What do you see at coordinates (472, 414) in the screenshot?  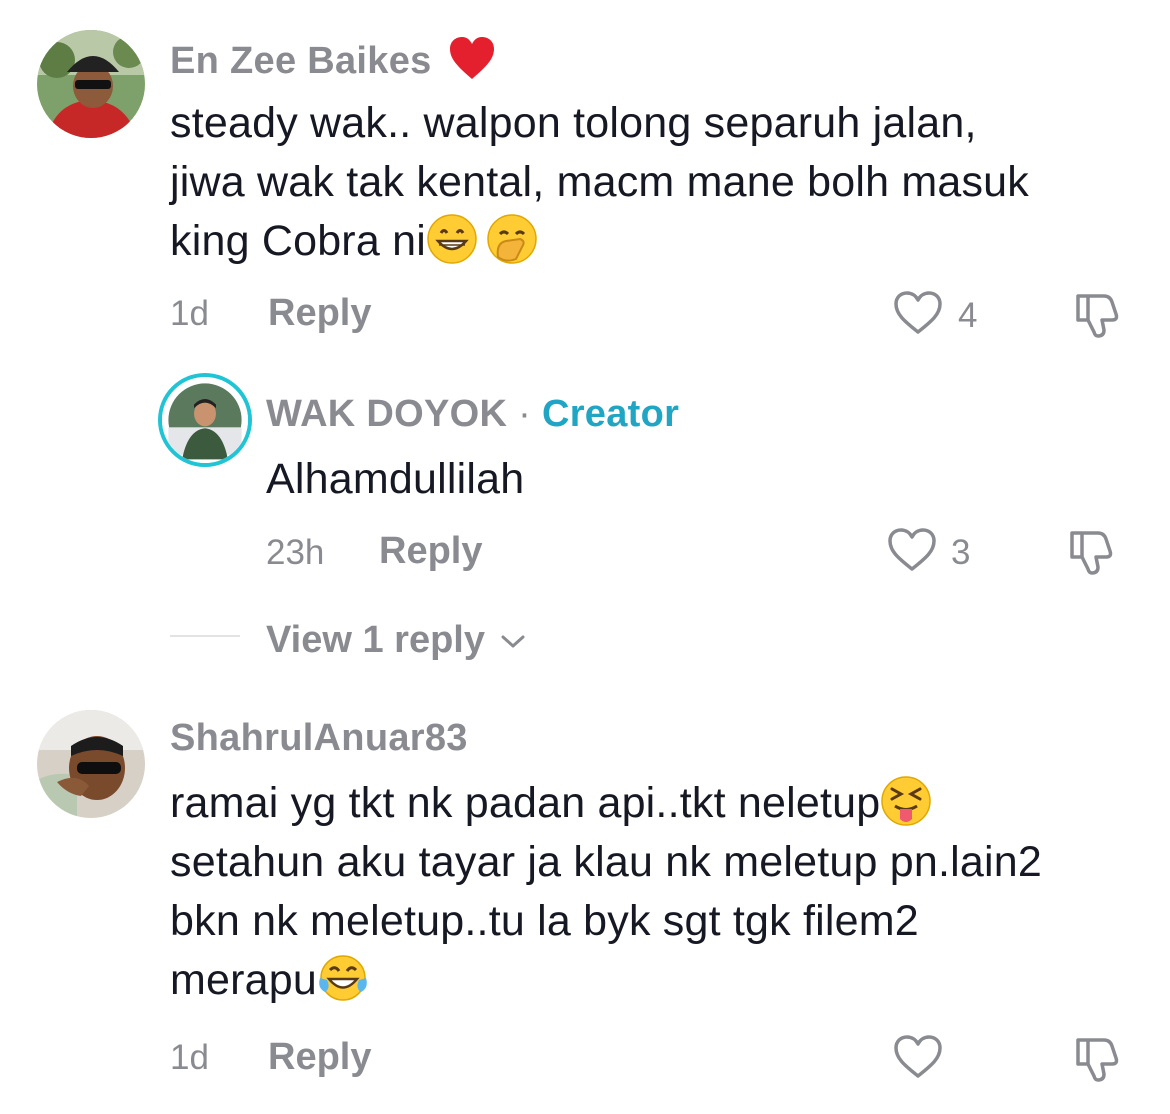 I see `comment-username: WAK DOYOK · Creator` at bounding box center [472, 414].